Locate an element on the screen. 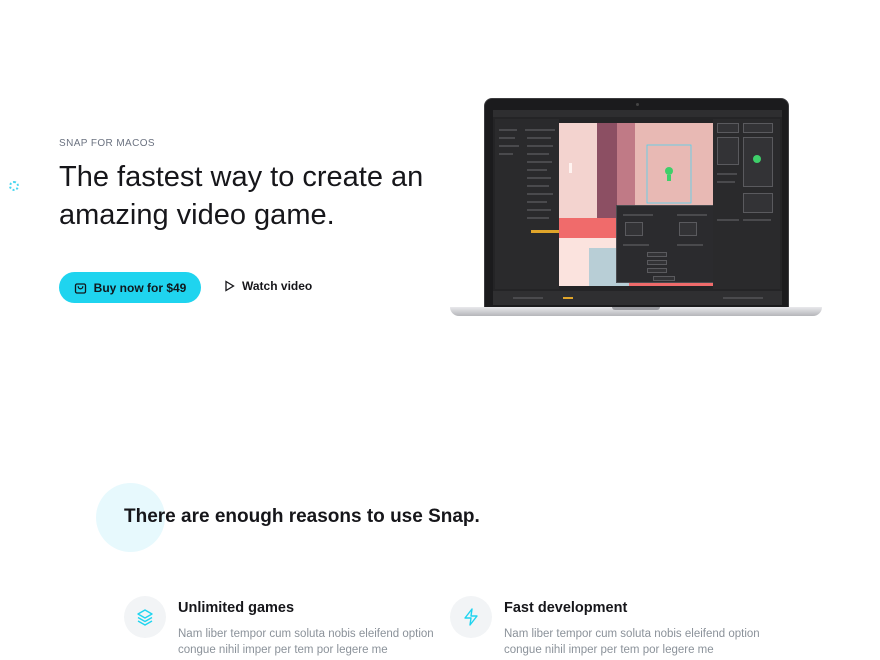 This screenshot has width=880, height=660. laptop-lid is located at coordinates (636, 204).